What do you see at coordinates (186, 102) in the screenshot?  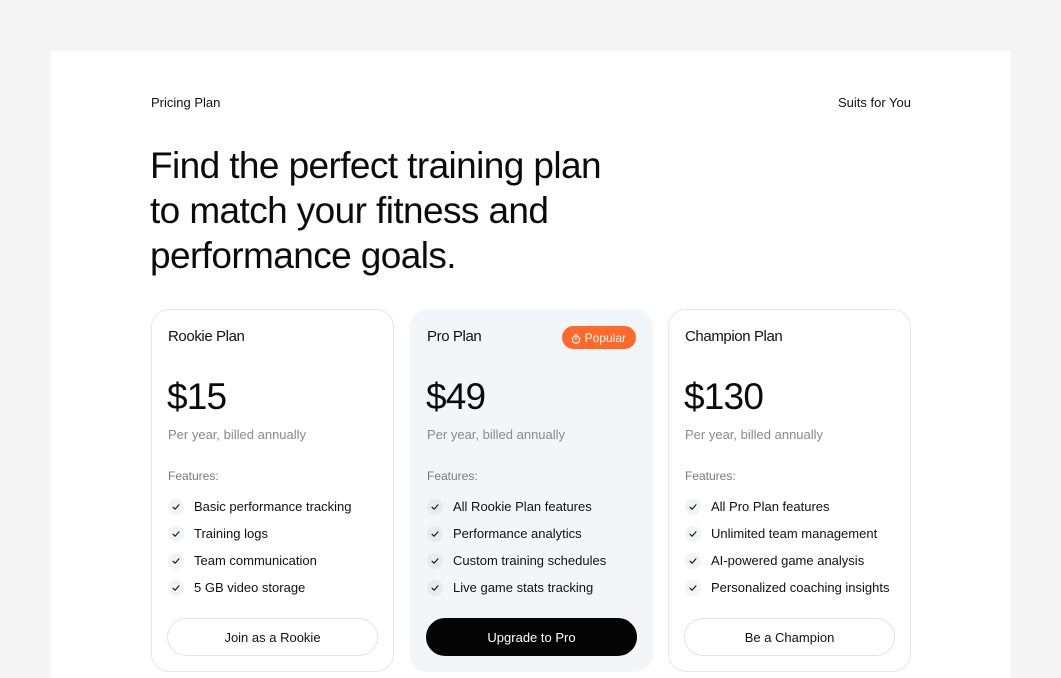 I see `section-eyebrow: Pricing Plan` at bounding box center [186, 102].